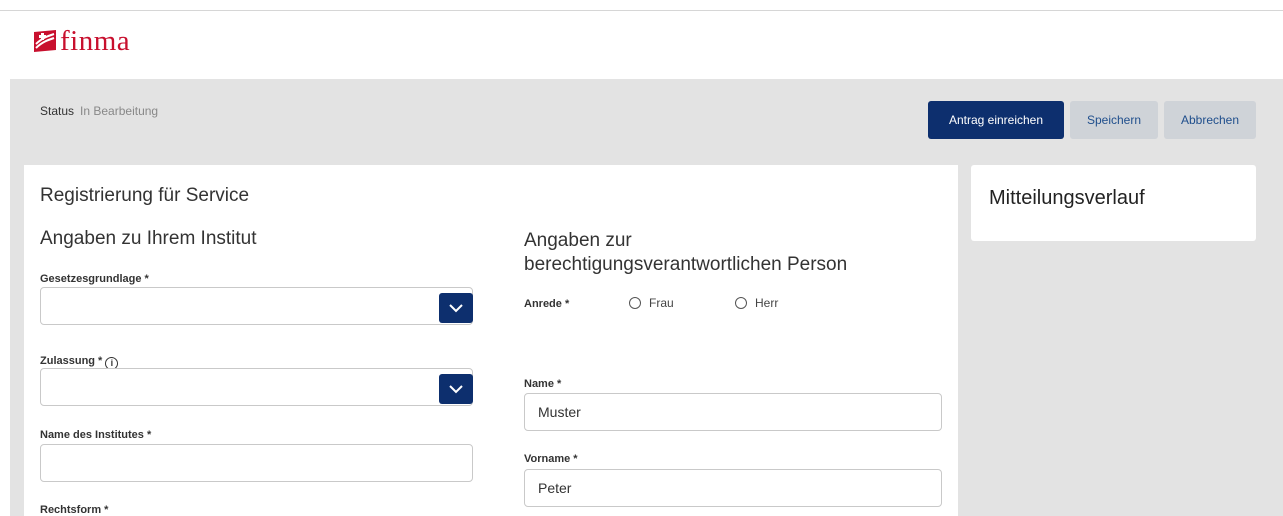  Describe the element at coordinates (96, 435) in the screenshot. I see `institute-name-label: Name des Institutes *` at that location.